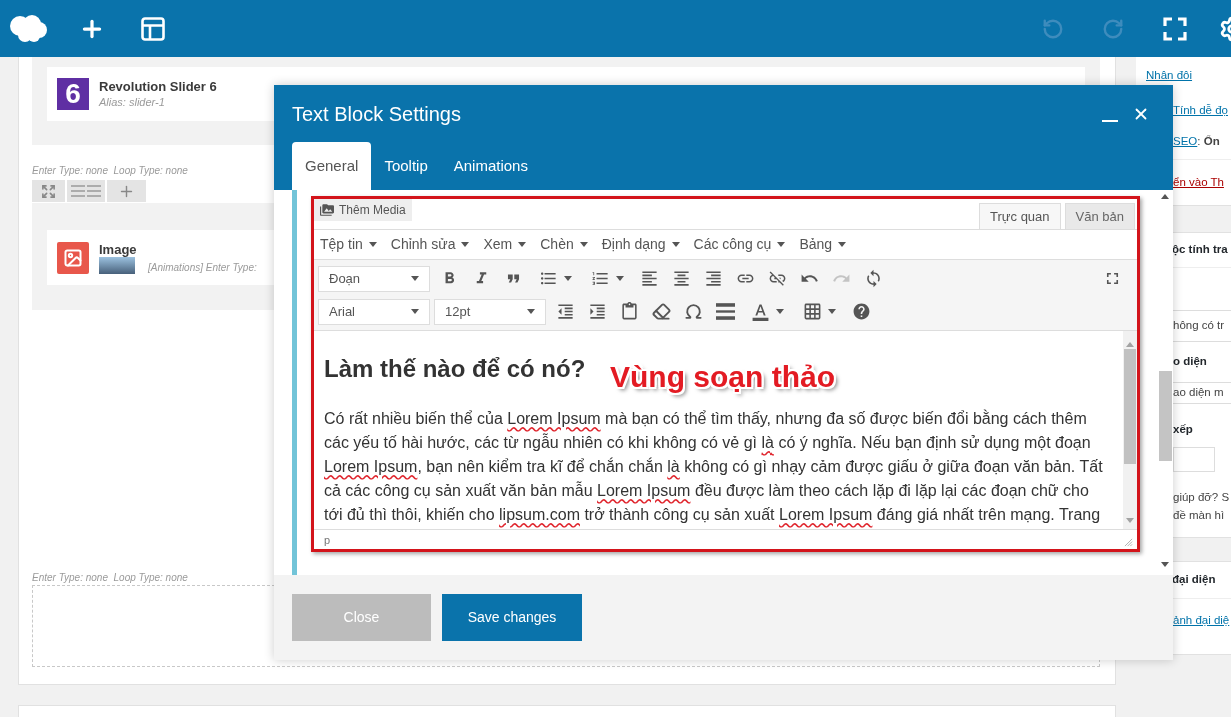 The width and height of the screenshot is (1231, 717). I want to click on help-text: đề màn hì, so click(1199, 515).